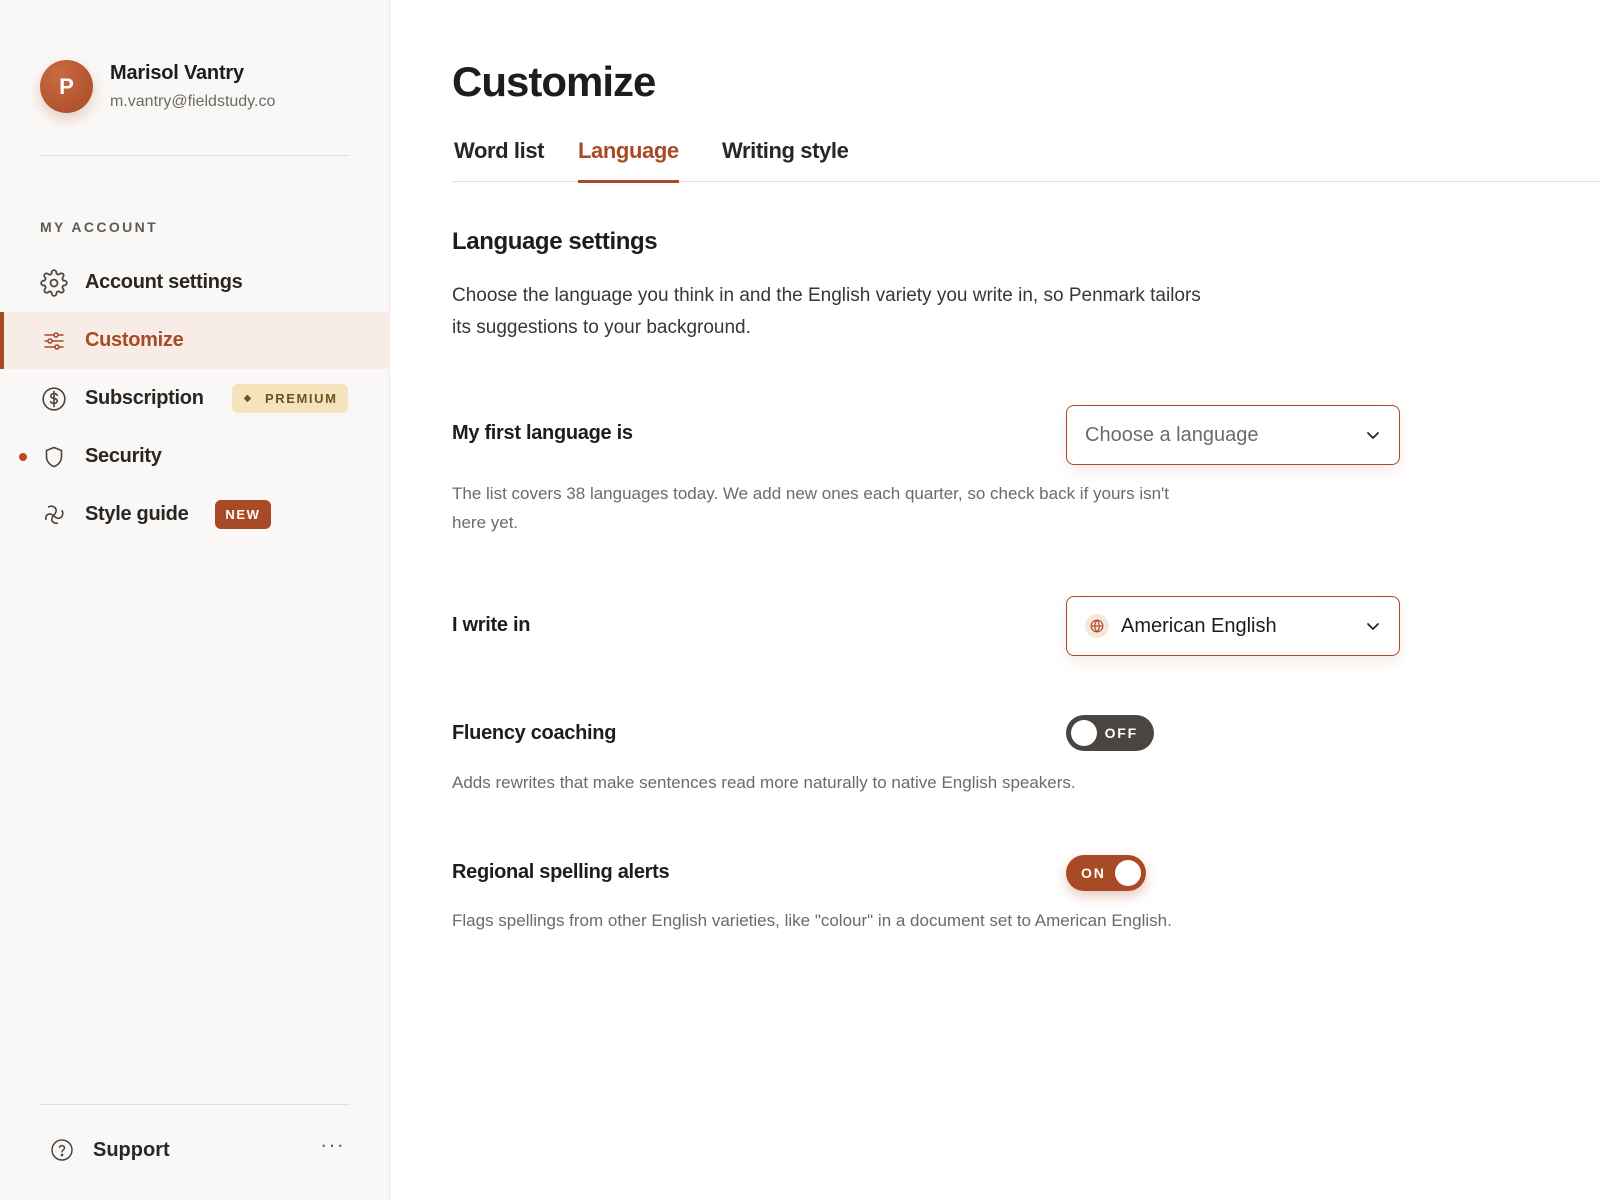 The height and width of the screenshot is (1200, 1600). What do you see at coordinates (561, 872) in the screenshot?
I see `regional-spelling-label: Regional spelling alerts` at bounding box center [561, 872].